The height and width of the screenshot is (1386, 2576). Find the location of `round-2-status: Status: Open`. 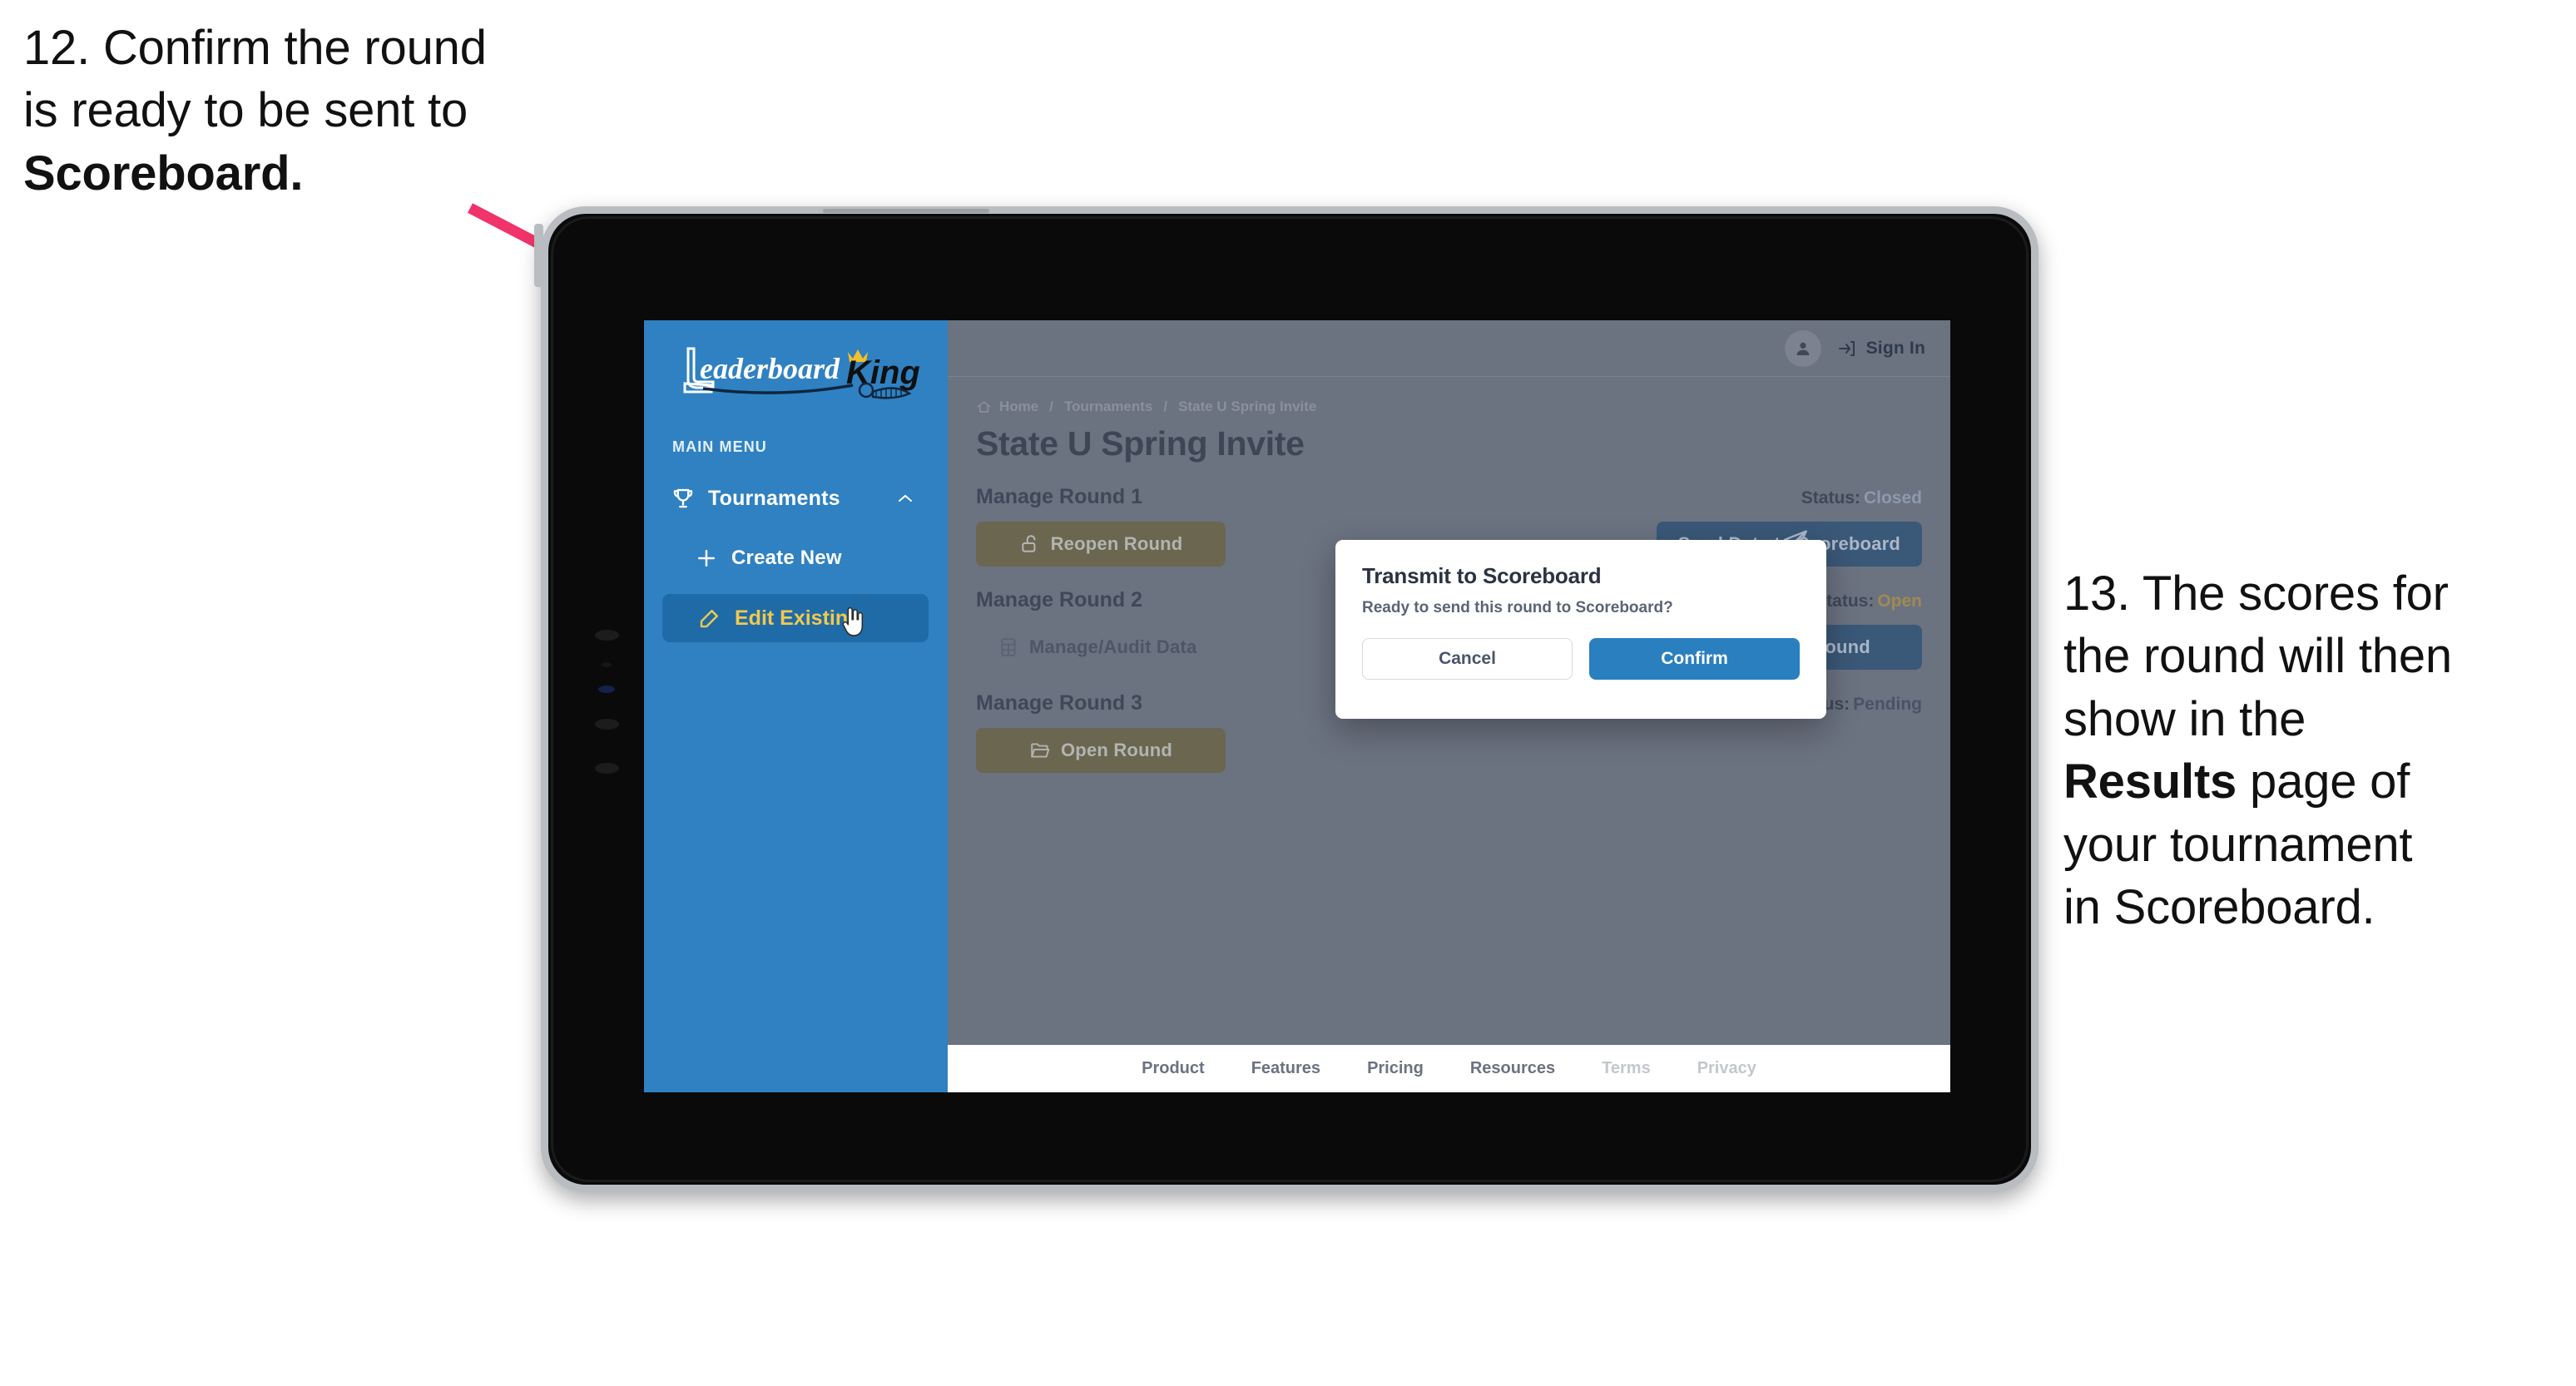

round-2-status: Status: Open is located at coordinates (1869, 601).